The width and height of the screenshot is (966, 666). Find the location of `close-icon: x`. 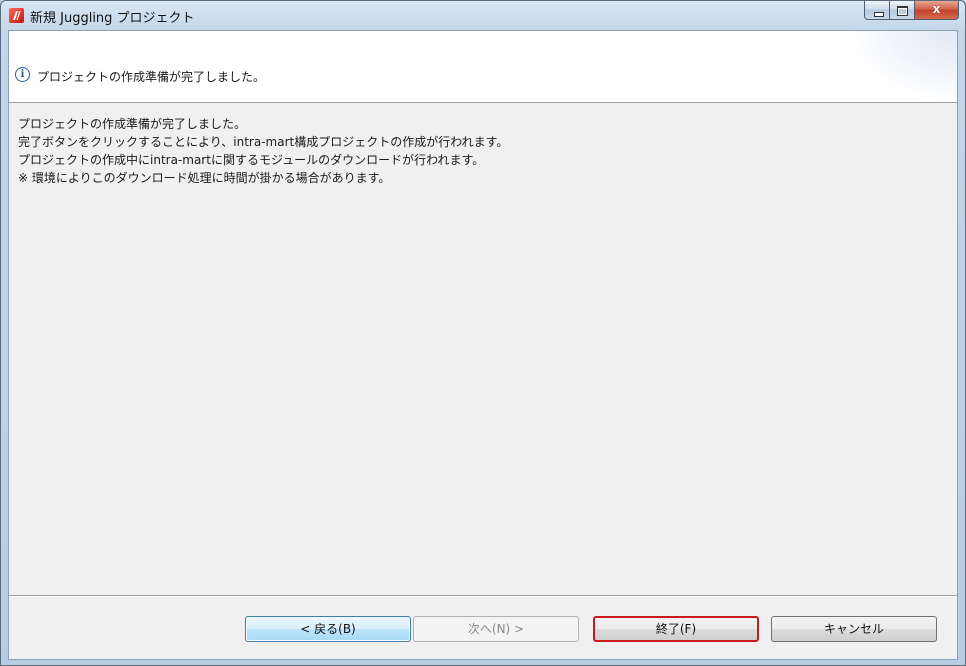

close-icon: x is located at coordinates (936, 9).